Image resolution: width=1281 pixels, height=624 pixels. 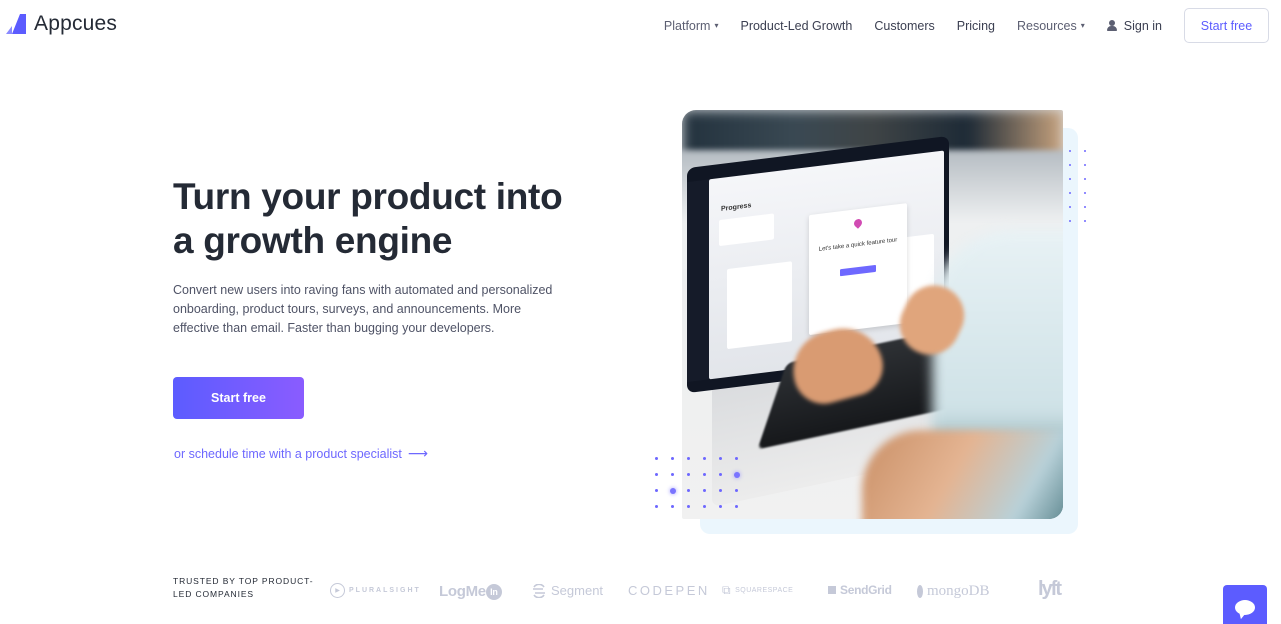 What do you see at coordinates (727, 590) in the screenshot?
I see `squarespace-icon: ⧉` at bounding box center [727, 590].